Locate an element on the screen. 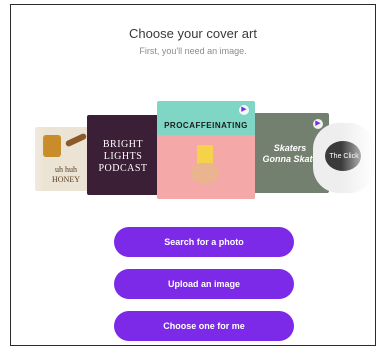 This screenshot has height=354, width=386. dialog-title: Choose your cover art is located at coordinates (193, 33).